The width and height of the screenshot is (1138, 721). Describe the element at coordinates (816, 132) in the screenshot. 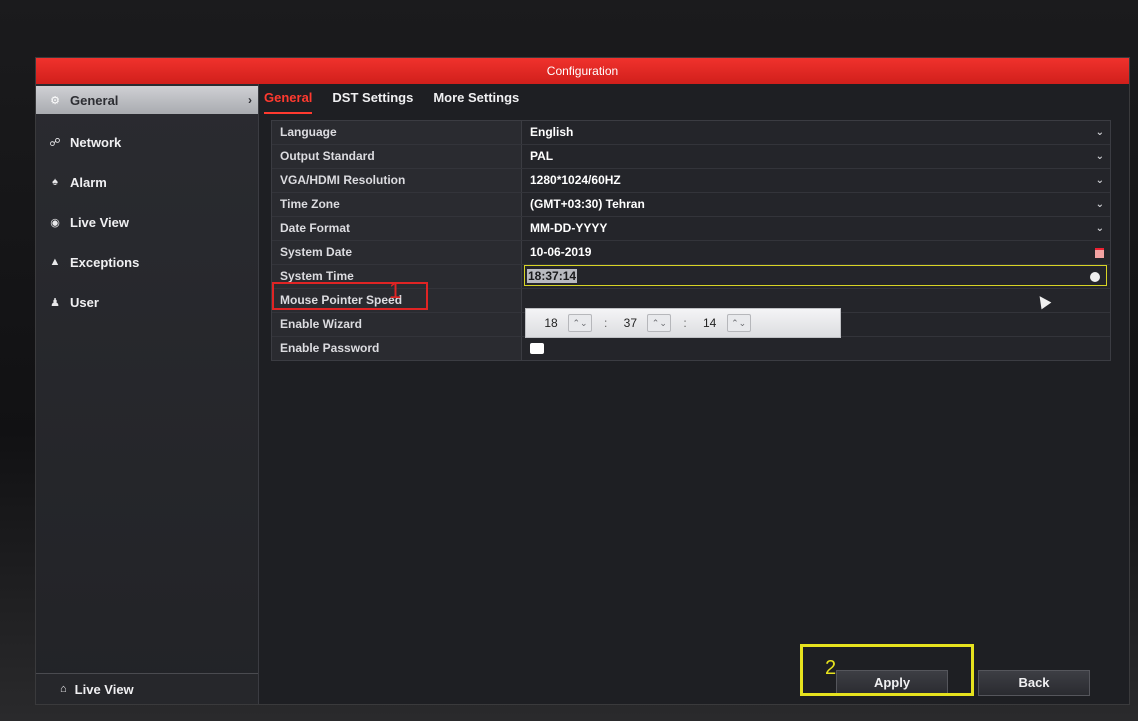

I see `language-dropdown: English ⌄` at that location.